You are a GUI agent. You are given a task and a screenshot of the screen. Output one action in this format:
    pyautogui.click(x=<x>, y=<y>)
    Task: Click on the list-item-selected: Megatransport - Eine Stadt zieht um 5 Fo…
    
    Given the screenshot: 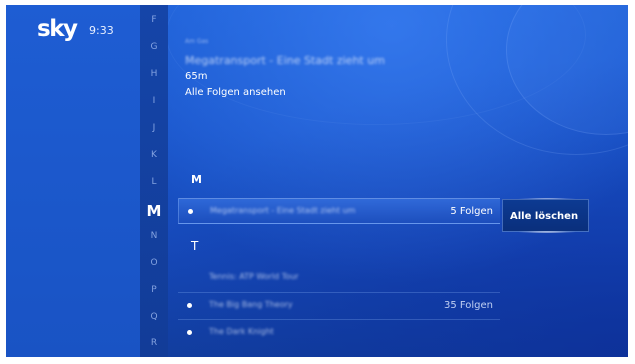 What is the action you would take?
    pyautogui.click(x=339, y=211)
    